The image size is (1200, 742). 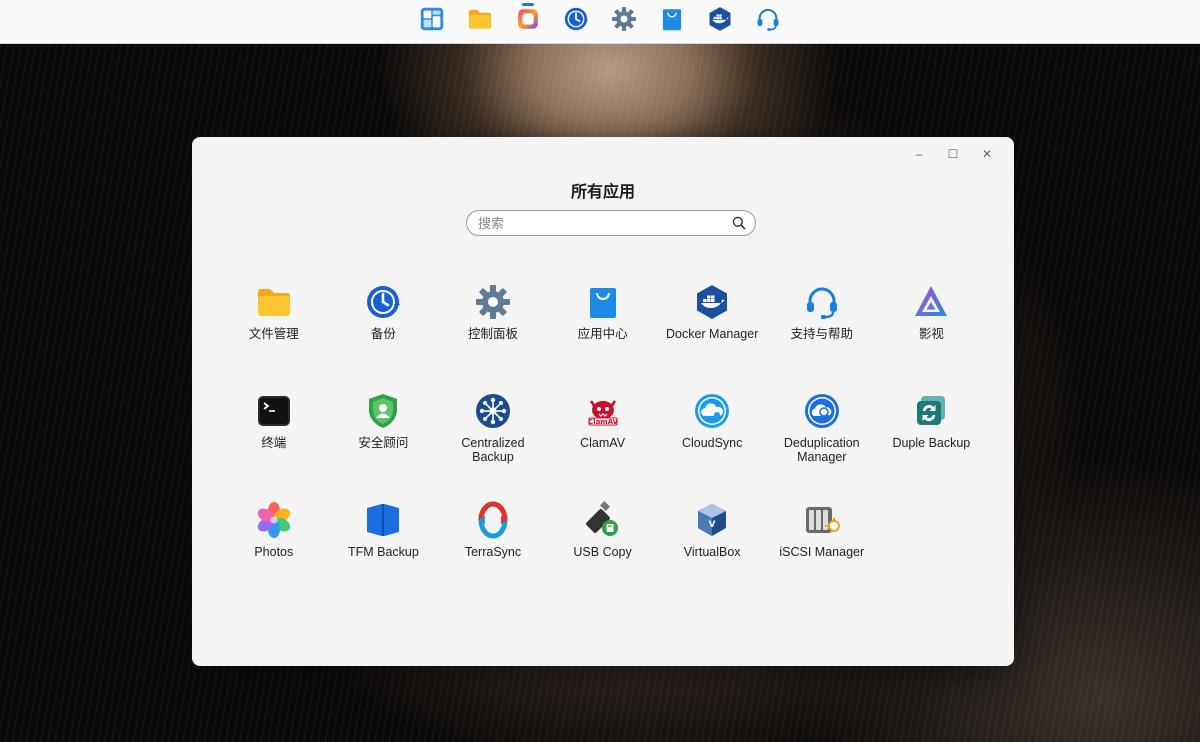 I want to click on window-controls: – ☐ ✕, so click(x=953, y=154).